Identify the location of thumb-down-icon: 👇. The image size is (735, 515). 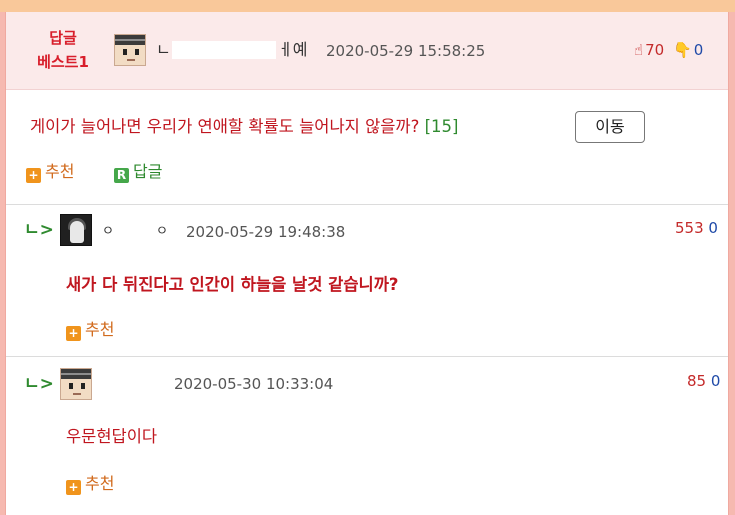
(682, 50).